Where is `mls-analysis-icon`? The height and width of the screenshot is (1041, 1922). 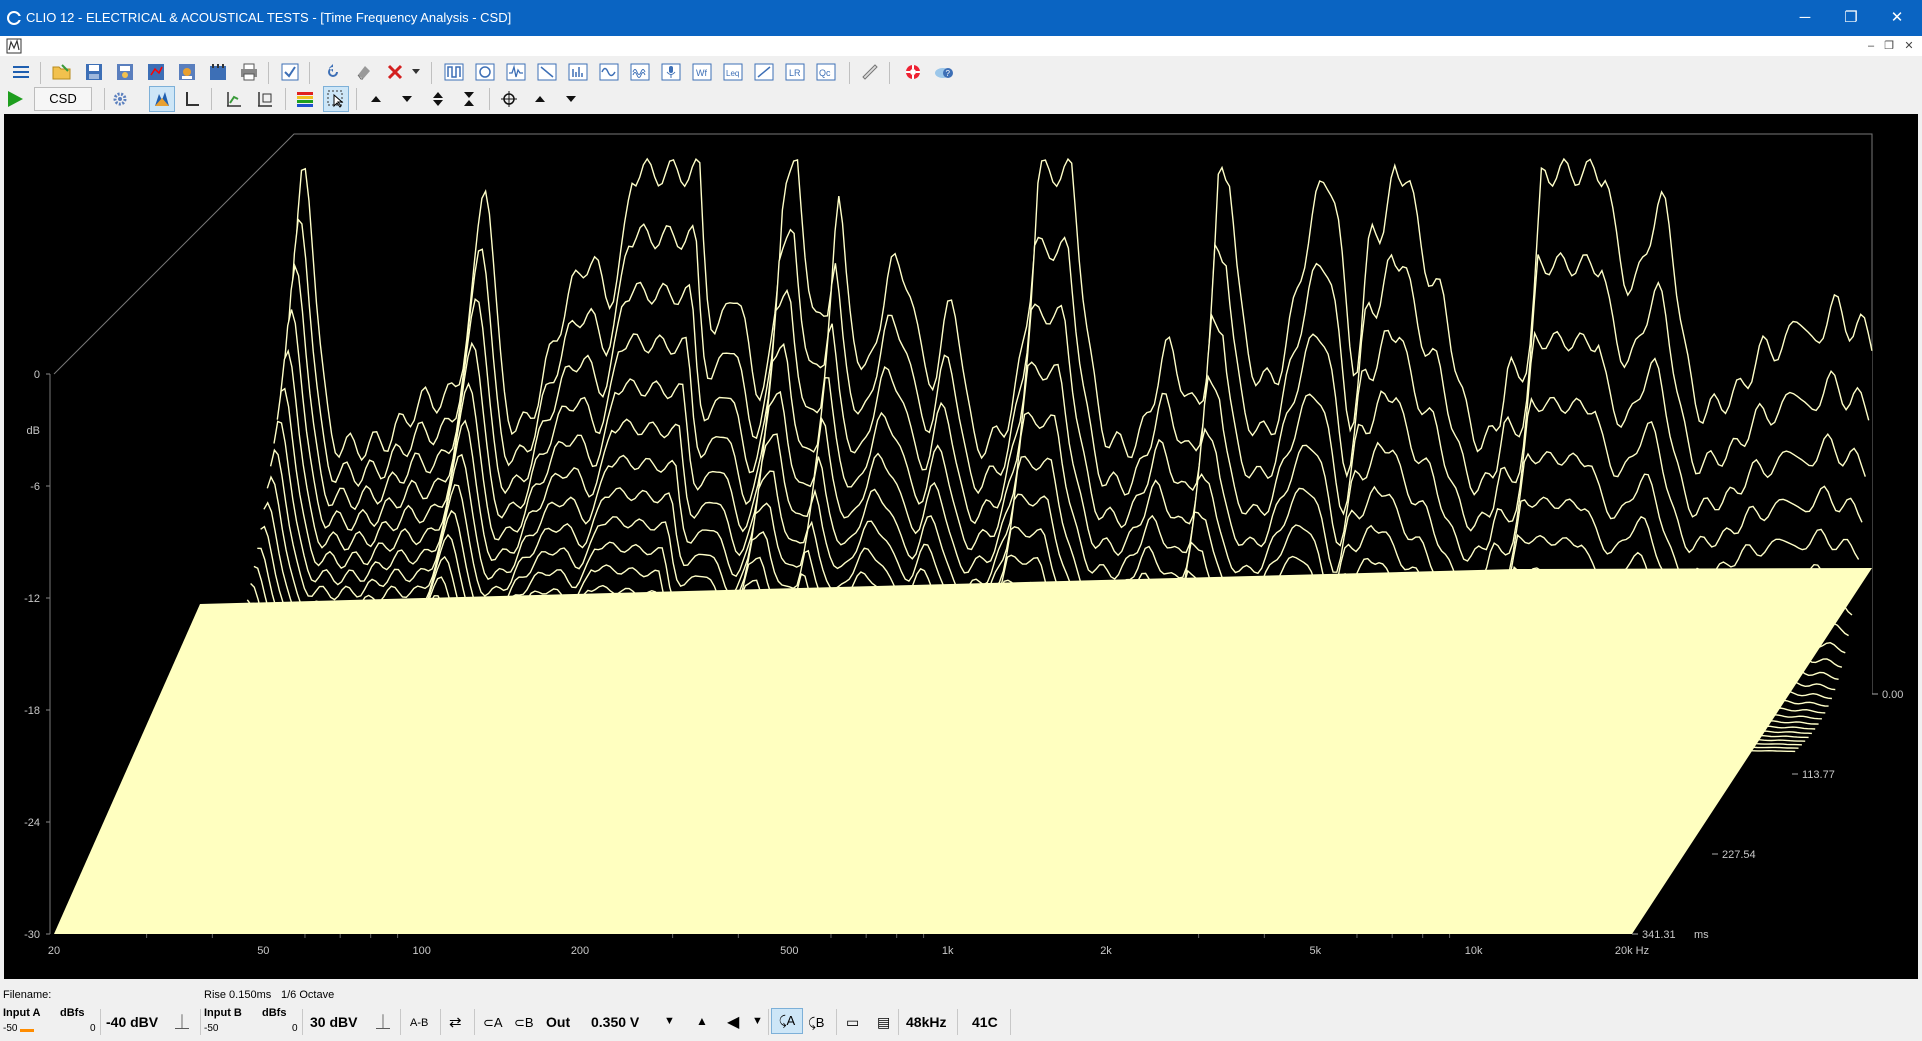
mls-analysis-icon is located at coordinates (454, 72).